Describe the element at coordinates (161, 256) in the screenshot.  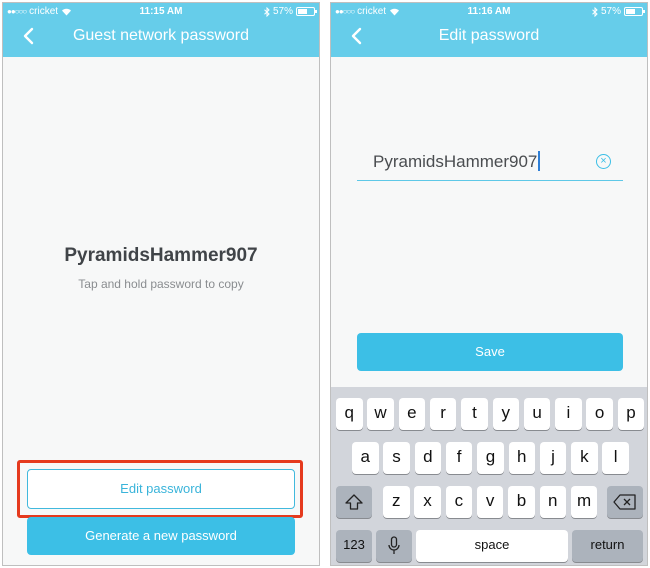
I see `password-display: PyramidsHammer907` at that location.